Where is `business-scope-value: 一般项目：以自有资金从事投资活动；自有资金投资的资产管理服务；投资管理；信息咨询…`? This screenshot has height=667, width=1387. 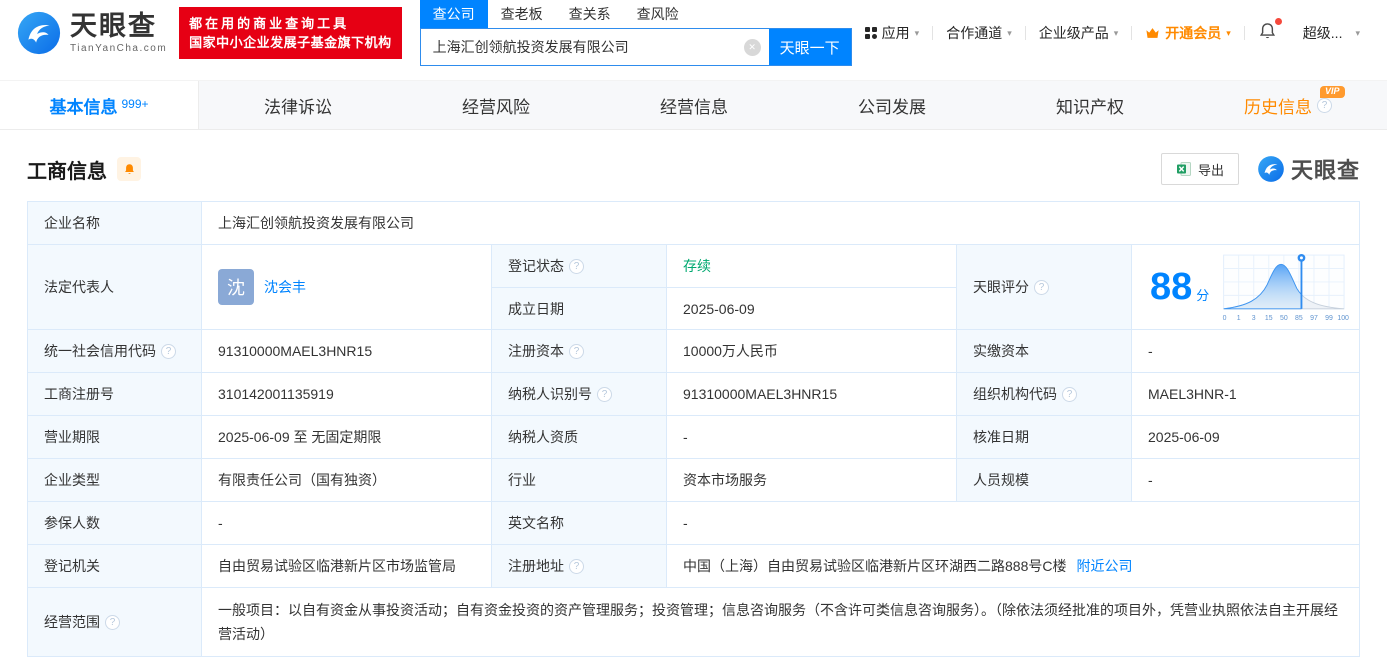
business-scope-value: 一般项目：以自有资金从事投资活动；自有资金投资的资产管理服务；投资管理；信息咨询… is located at coordinates (780, 622).